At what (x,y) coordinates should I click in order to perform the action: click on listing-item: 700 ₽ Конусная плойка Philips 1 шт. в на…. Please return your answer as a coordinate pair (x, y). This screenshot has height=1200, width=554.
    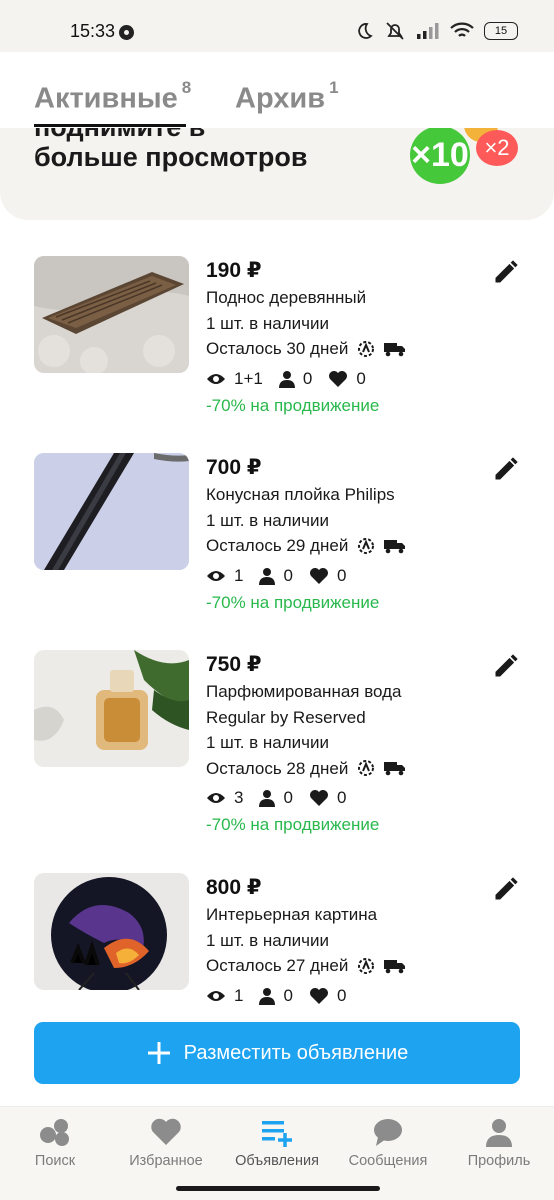
    Looking at the image, I should click on (277, 538).